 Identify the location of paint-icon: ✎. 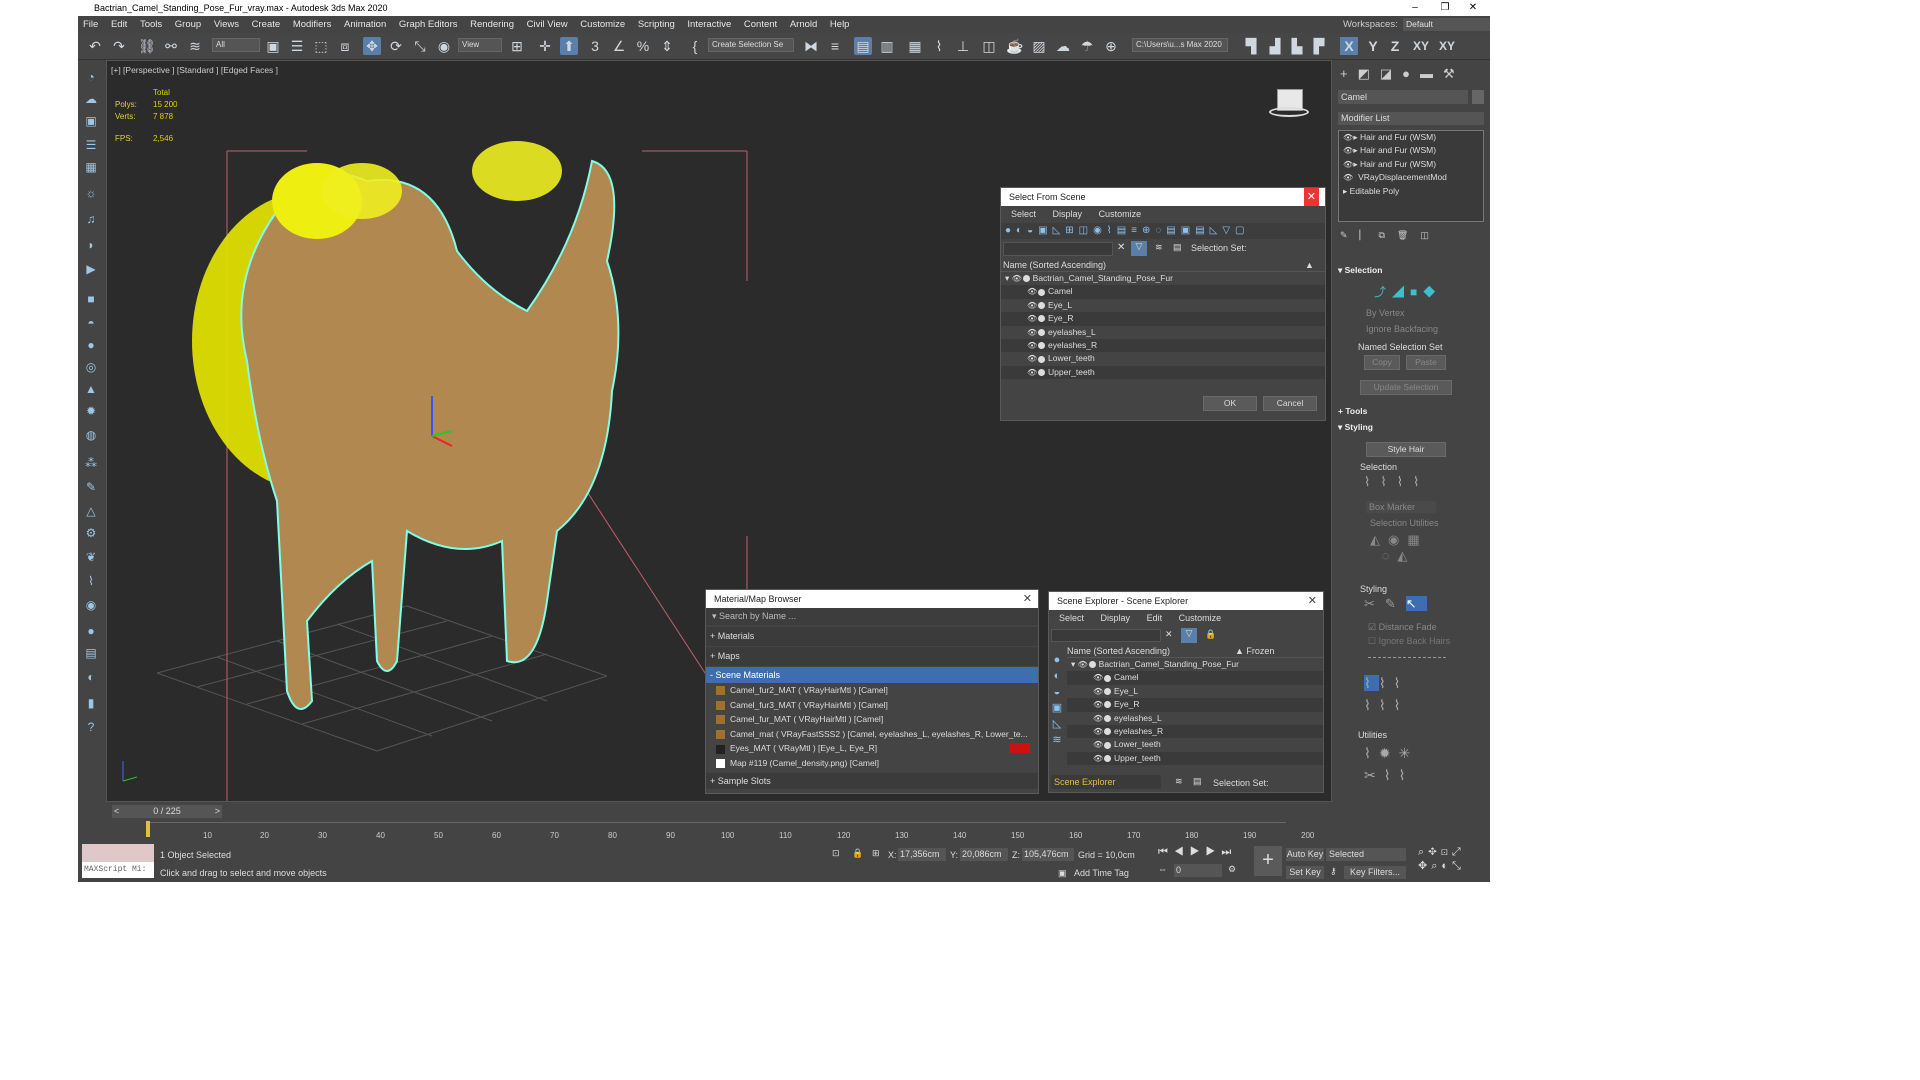
(91, 487).